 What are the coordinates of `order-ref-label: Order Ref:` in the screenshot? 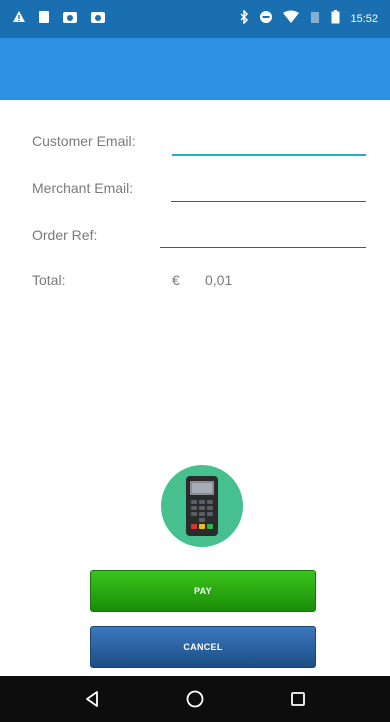 It's located at (65, 235).